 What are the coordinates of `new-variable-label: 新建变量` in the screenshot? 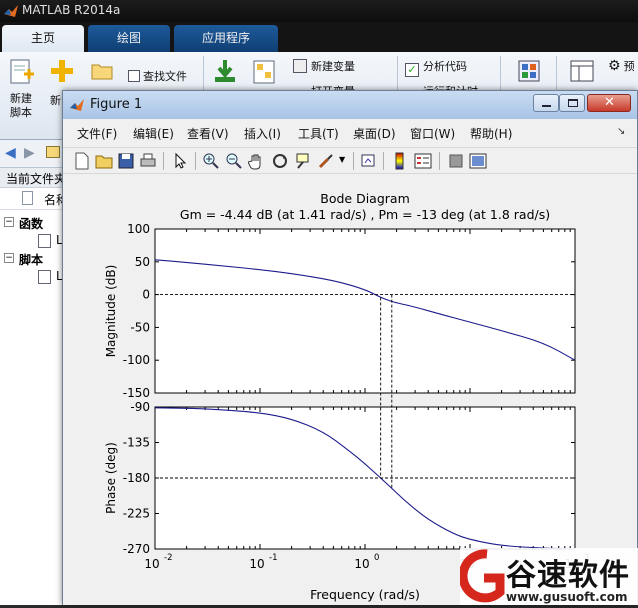 It's located at (333, 66).